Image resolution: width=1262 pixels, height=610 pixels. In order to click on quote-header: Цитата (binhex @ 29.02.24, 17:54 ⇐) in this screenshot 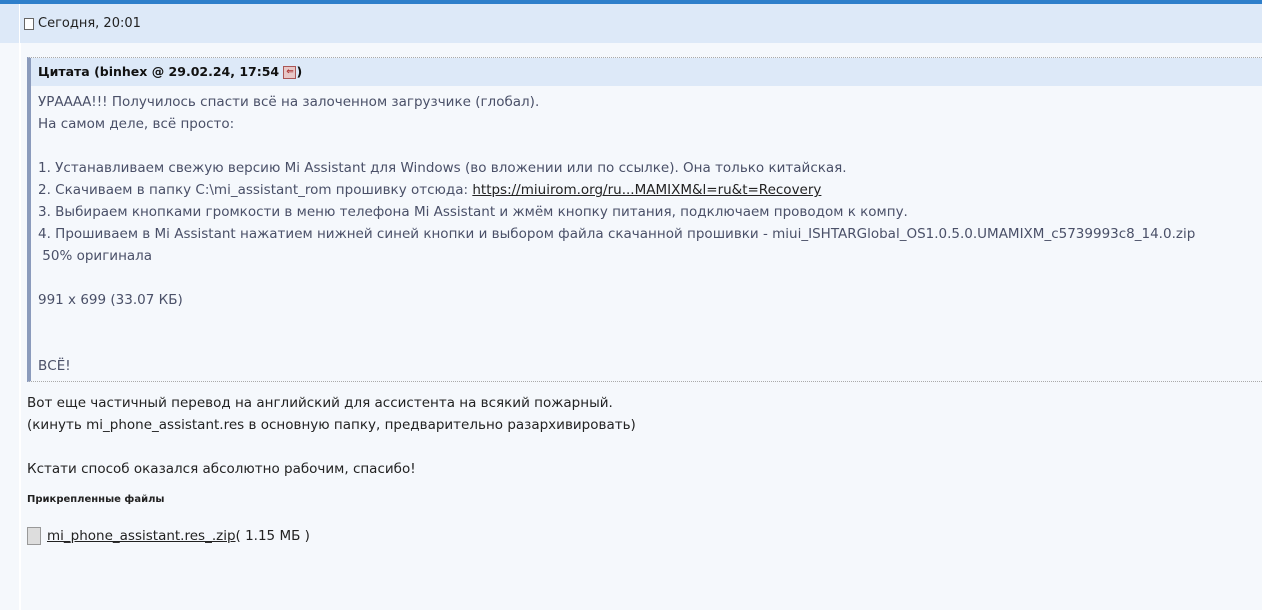, I will do `click(646, 72)`.